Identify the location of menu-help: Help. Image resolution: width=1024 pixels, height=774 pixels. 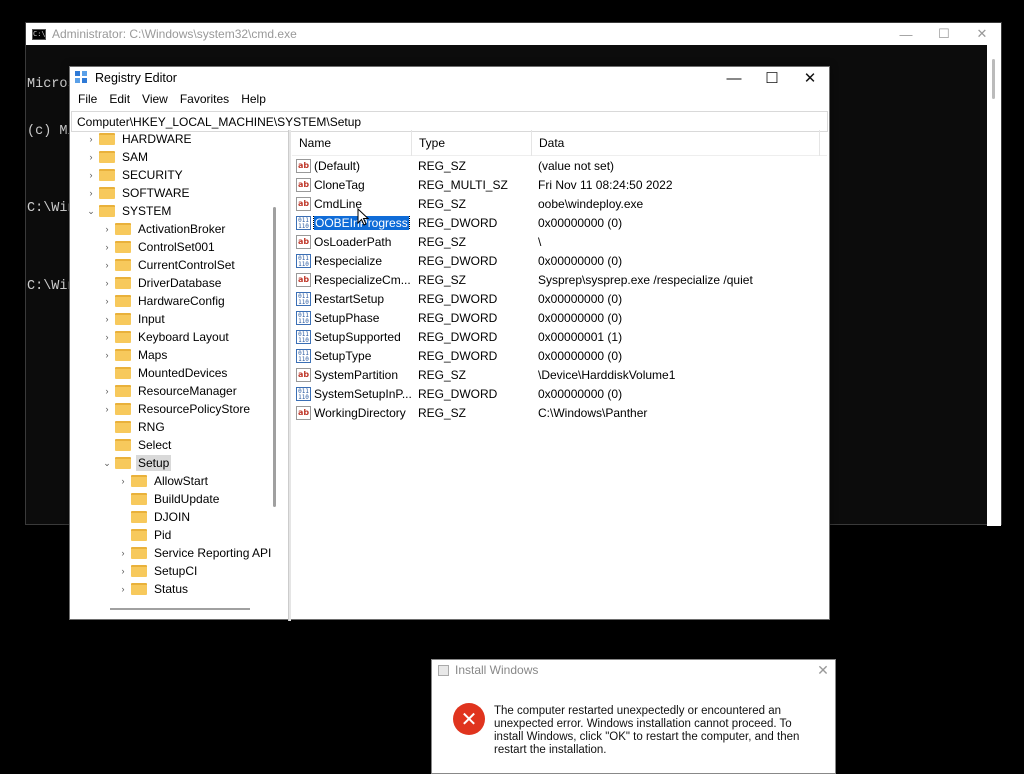
(253, 99).